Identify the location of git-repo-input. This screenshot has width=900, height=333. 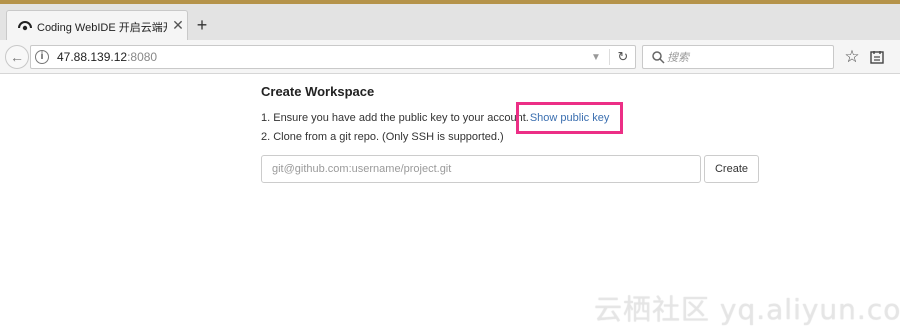
(481, 169).